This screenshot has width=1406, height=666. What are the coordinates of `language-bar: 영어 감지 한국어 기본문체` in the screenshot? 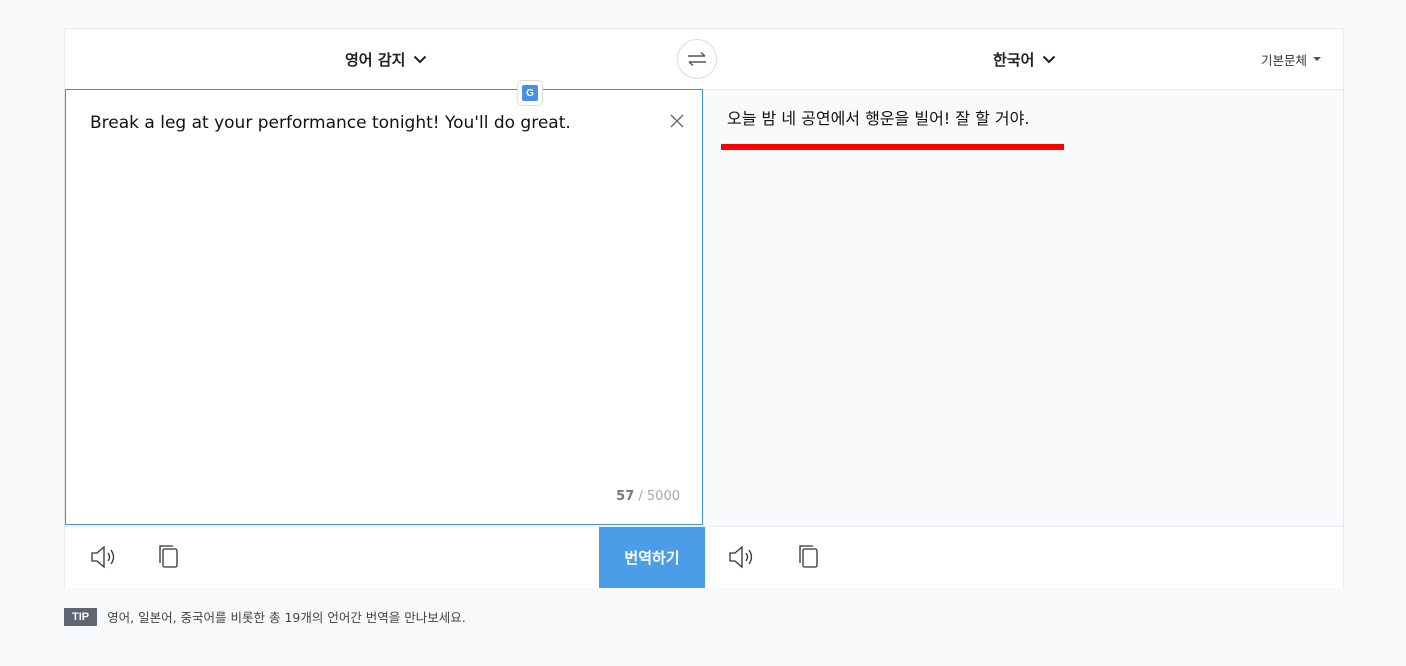 It's located at (704, 59).